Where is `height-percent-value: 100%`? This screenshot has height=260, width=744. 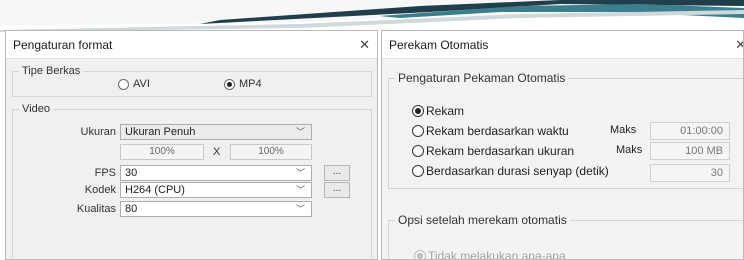
height-percent-value: 100% is located at coordinates (271, 151).